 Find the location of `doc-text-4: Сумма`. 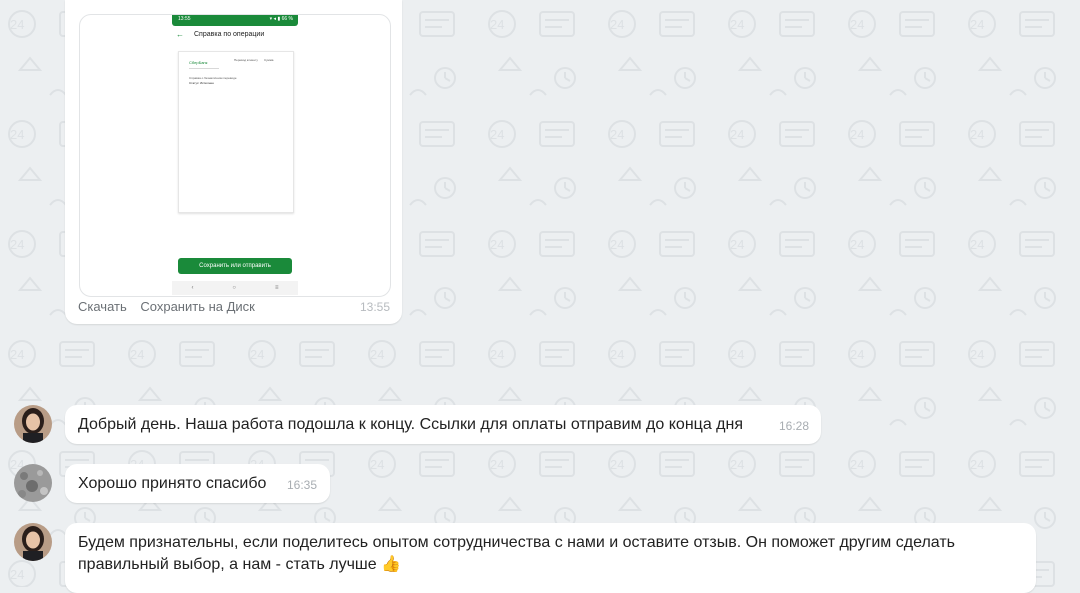

doc-text-4: Сумма is located at coordinates (269, 60).